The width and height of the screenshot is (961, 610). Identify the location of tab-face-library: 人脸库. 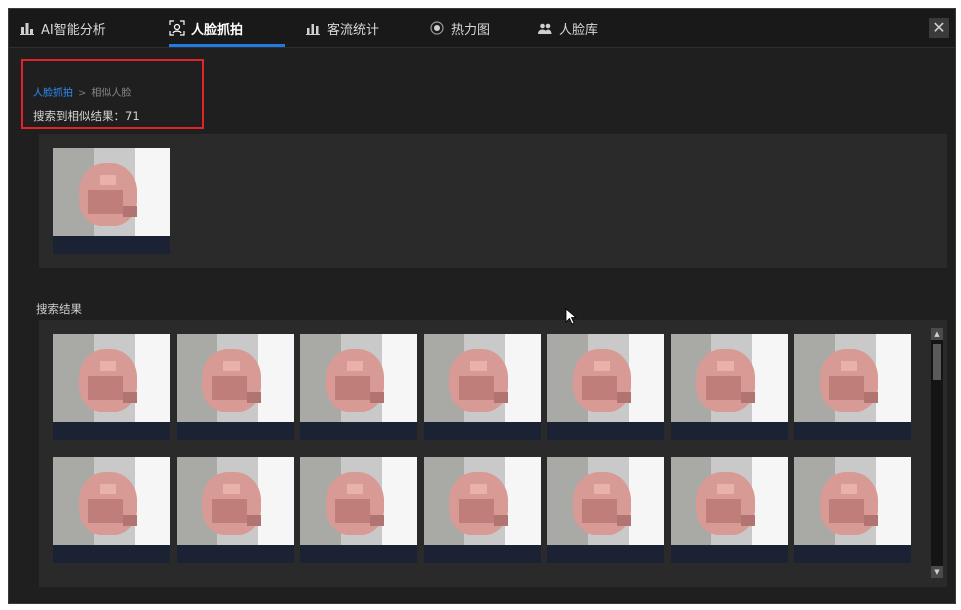
(582, 28).